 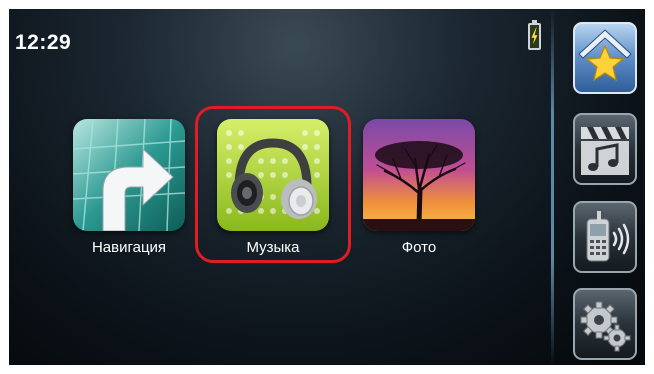 I want to click on settings-gears-icon, so click(x=605, y=326).